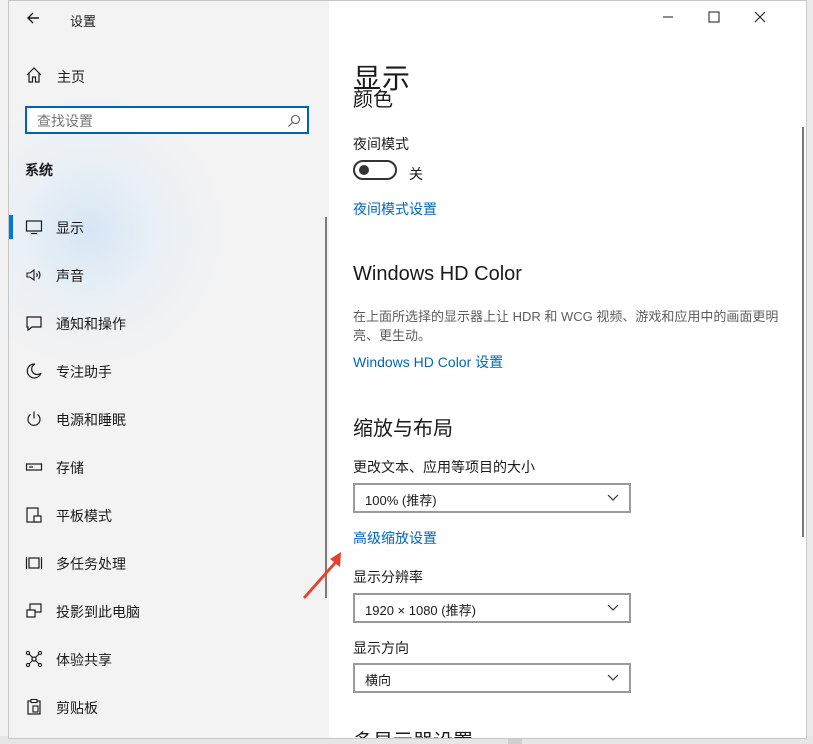 The height and width of the screenshot is (744, 813). Describe the element at coordinates (803, 332) in the screenshot. I see `main-scrollbar` at that location.